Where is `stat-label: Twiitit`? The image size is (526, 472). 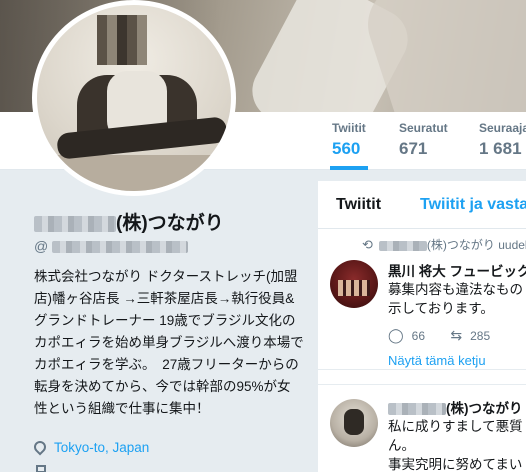 stat-label: Twiitit is located at coordinates (349, 128).